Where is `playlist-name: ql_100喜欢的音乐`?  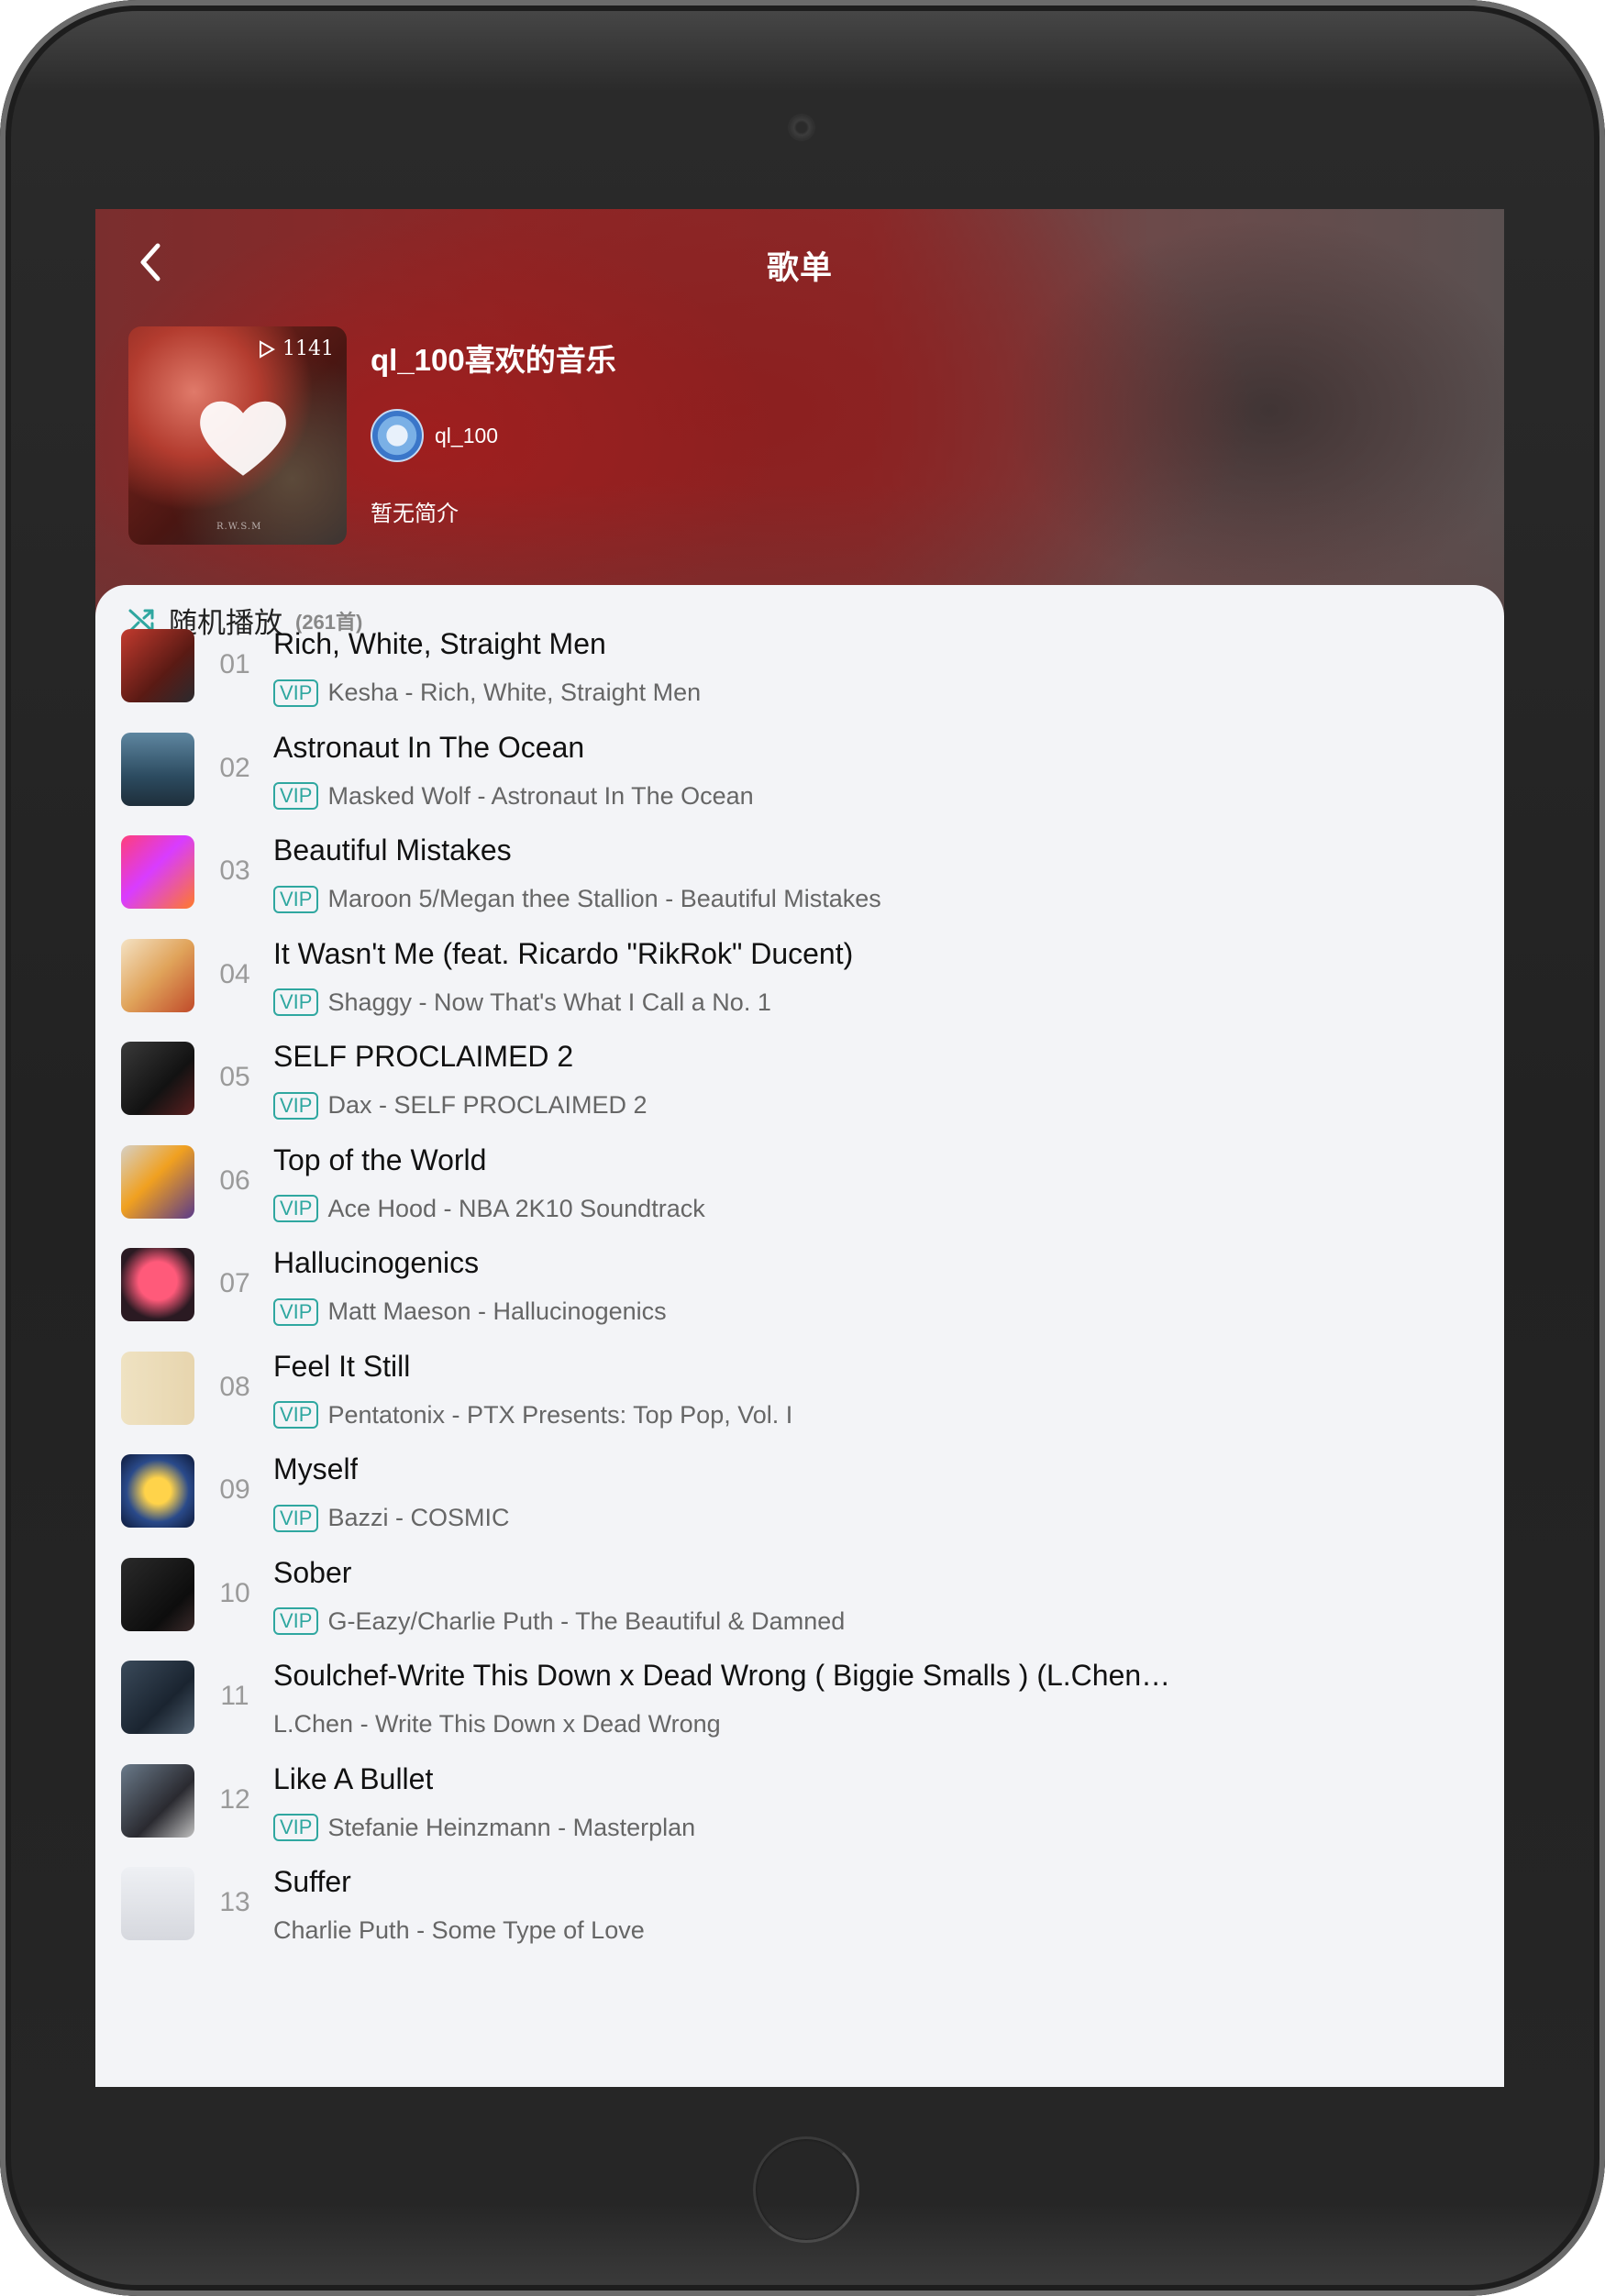
playlist-name: ql_100喜欢的音乐 is located at coordinates (493, 360).